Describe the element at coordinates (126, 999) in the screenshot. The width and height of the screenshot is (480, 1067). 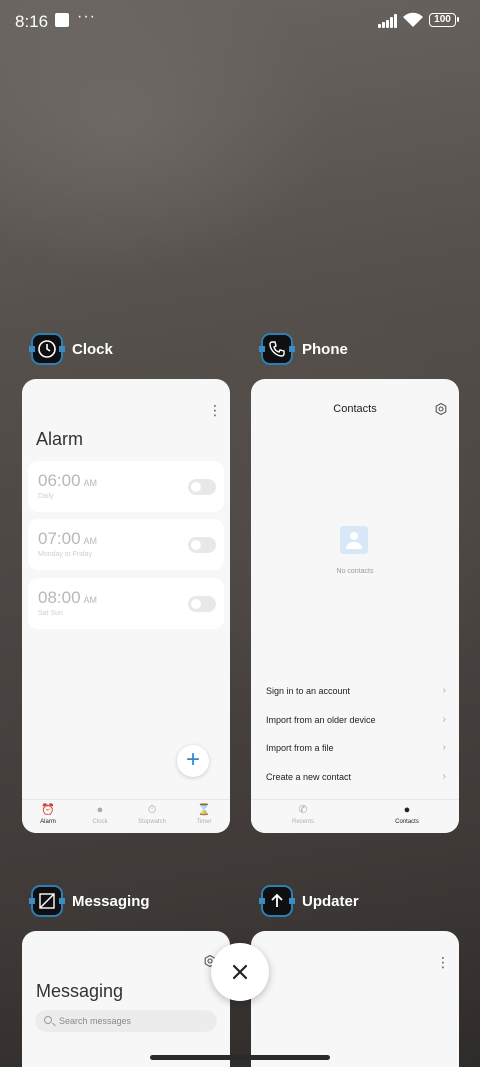
I see `messaging-app-card: Messaging Search messages` at that location.